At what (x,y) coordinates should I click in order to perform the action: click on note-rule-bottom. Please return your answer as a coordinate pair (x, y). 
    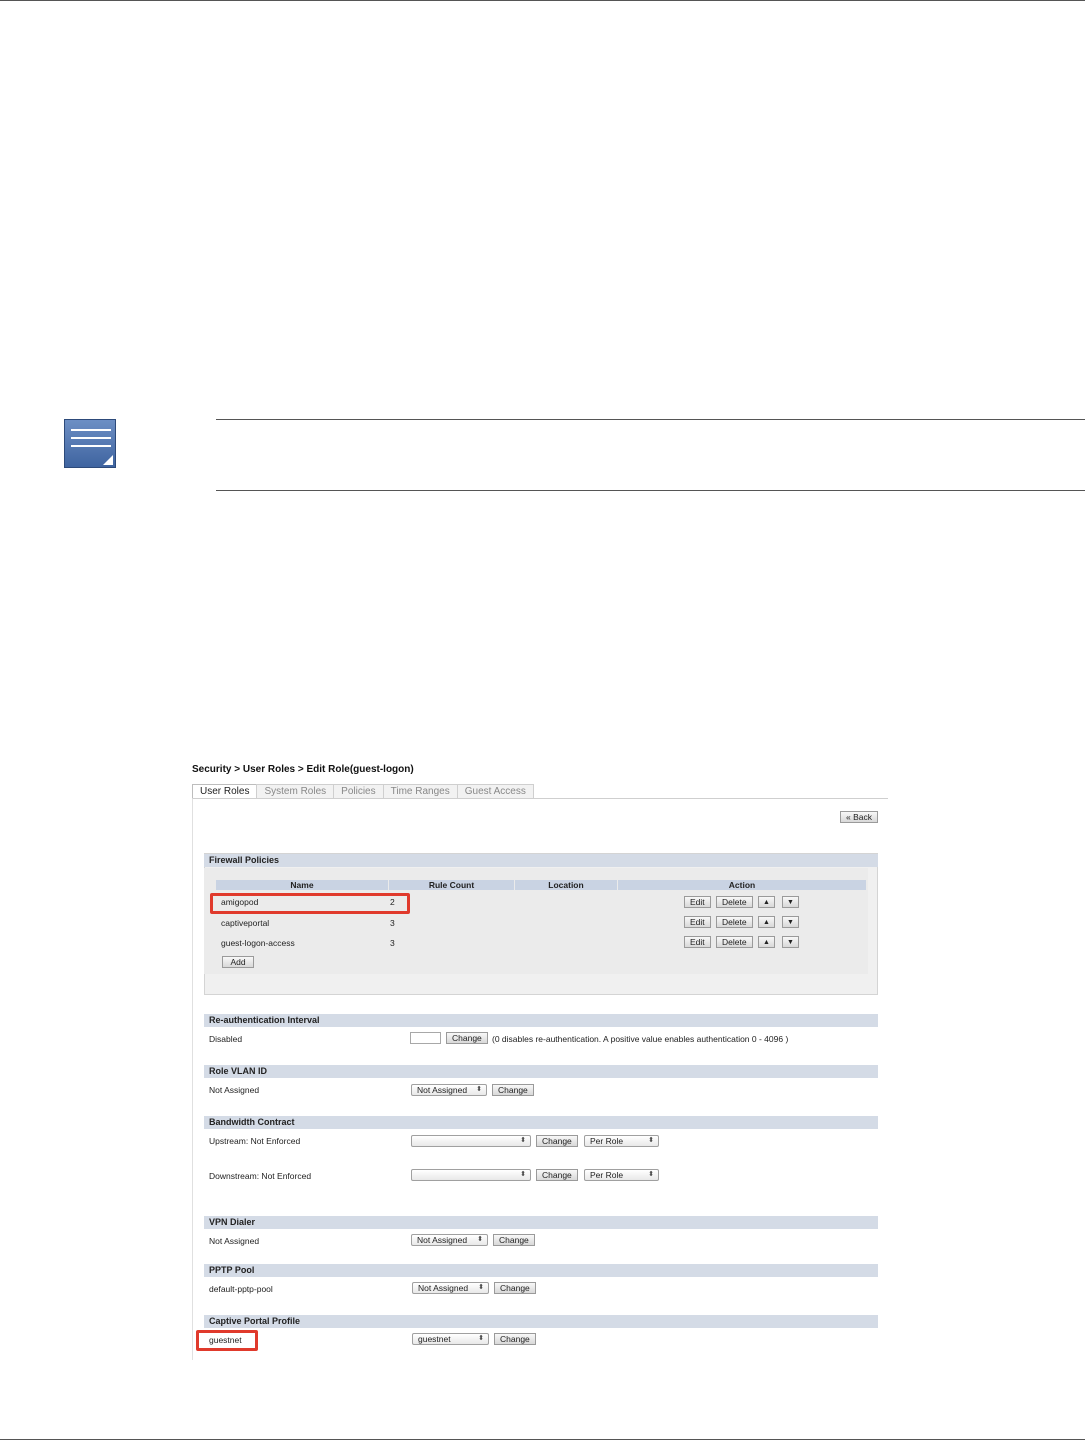
    Looking at the image, I should click on (650, 490).